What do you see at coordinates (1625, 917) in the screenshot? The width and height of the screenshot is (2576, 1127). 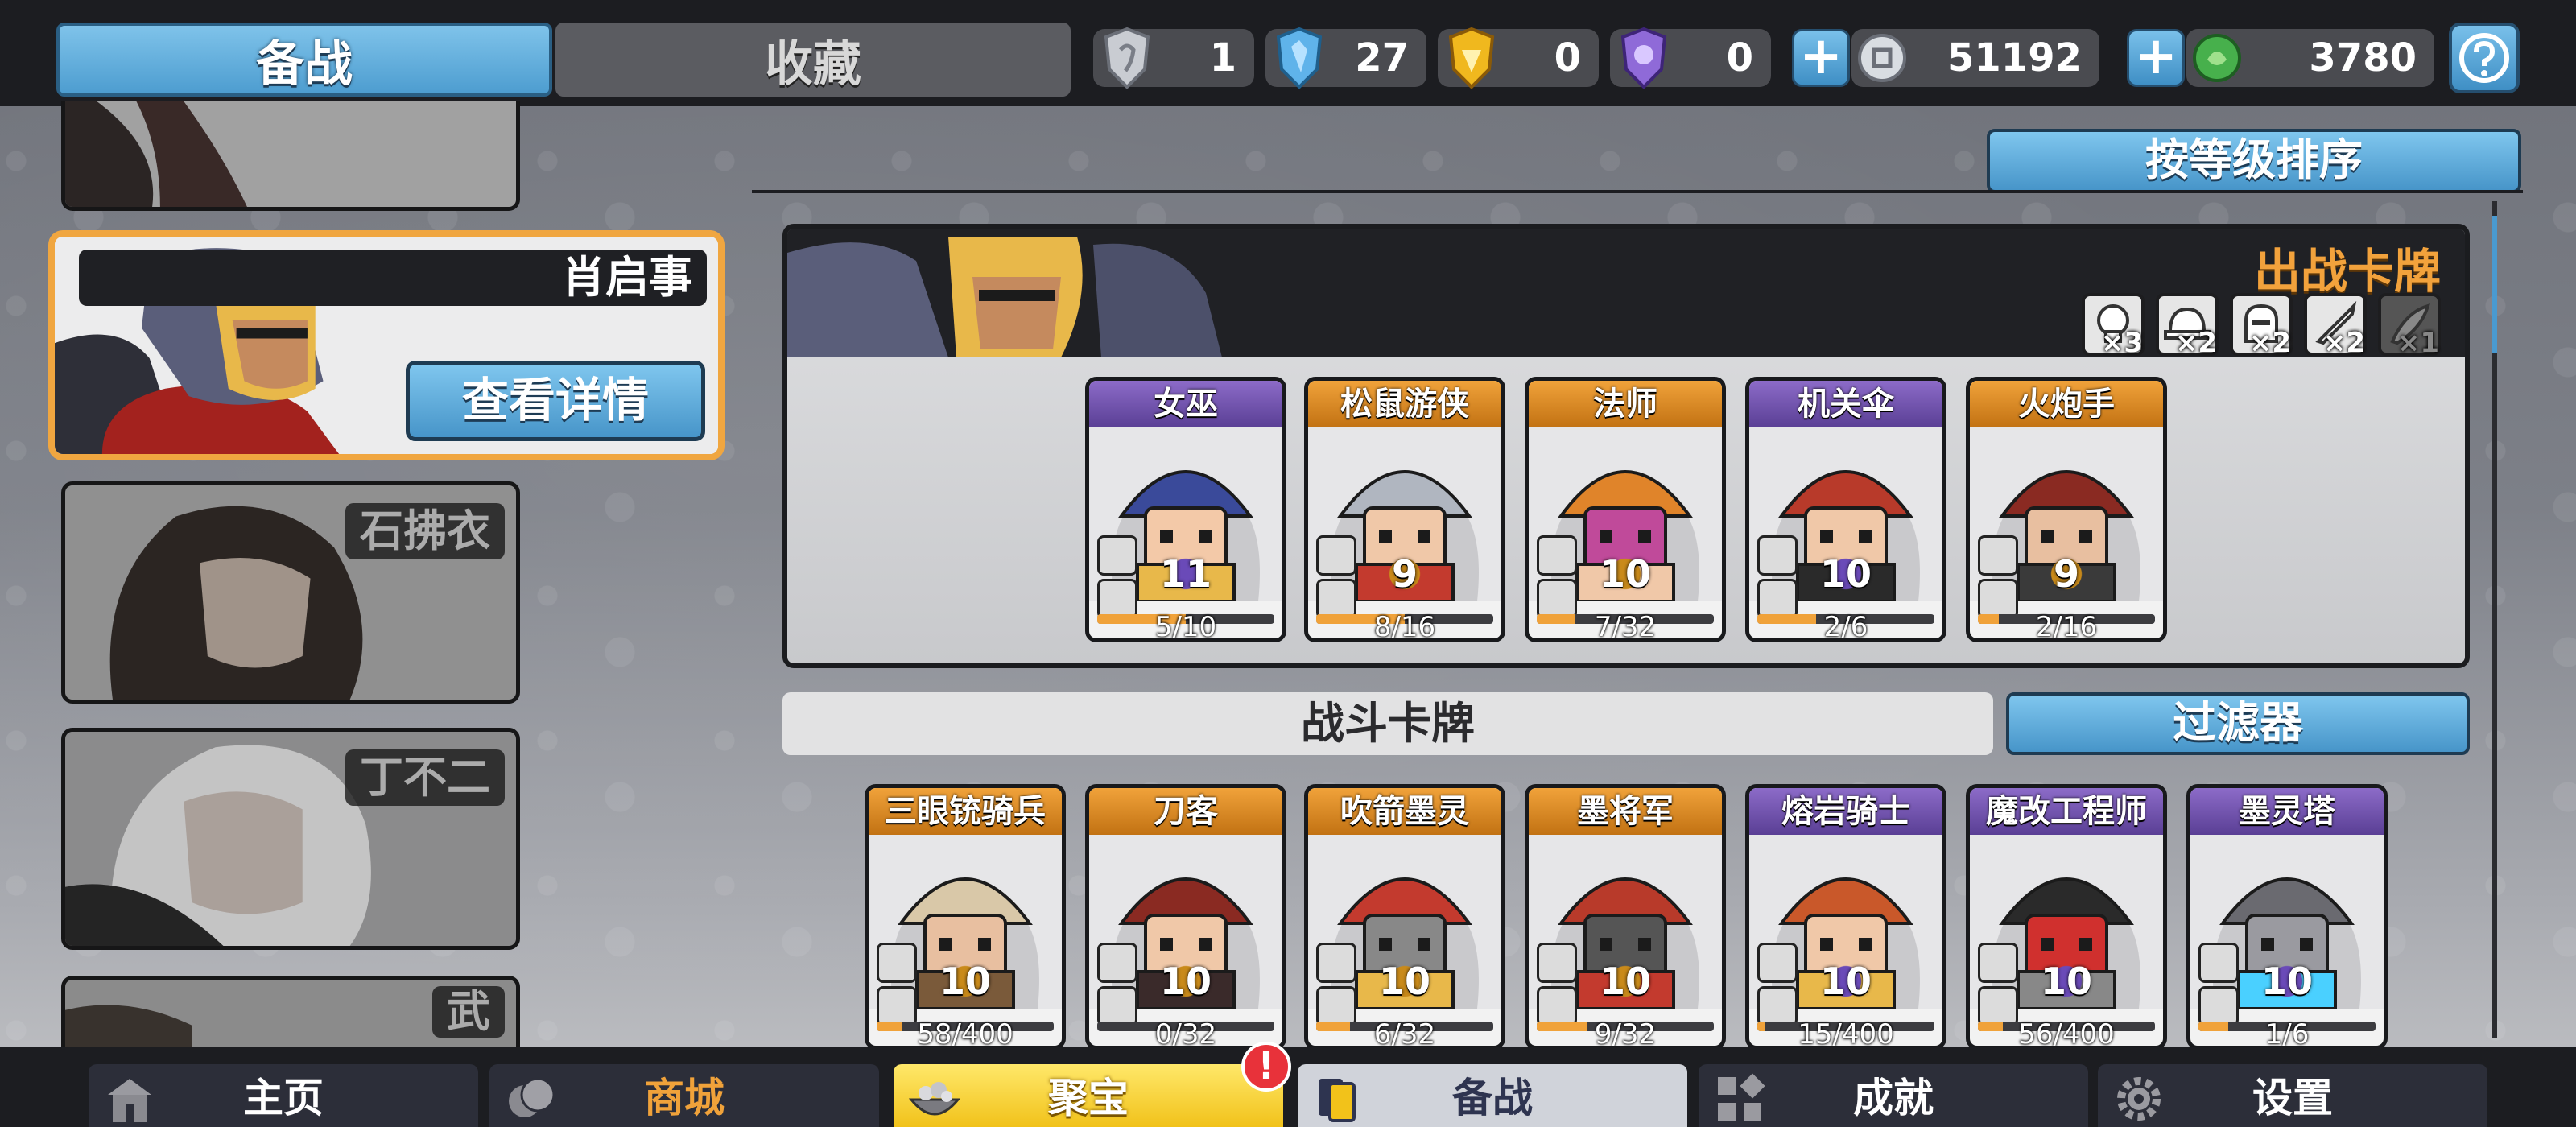 I see `unit-card: 墨将军 10 9/32` at bounding box center [1625, 917].